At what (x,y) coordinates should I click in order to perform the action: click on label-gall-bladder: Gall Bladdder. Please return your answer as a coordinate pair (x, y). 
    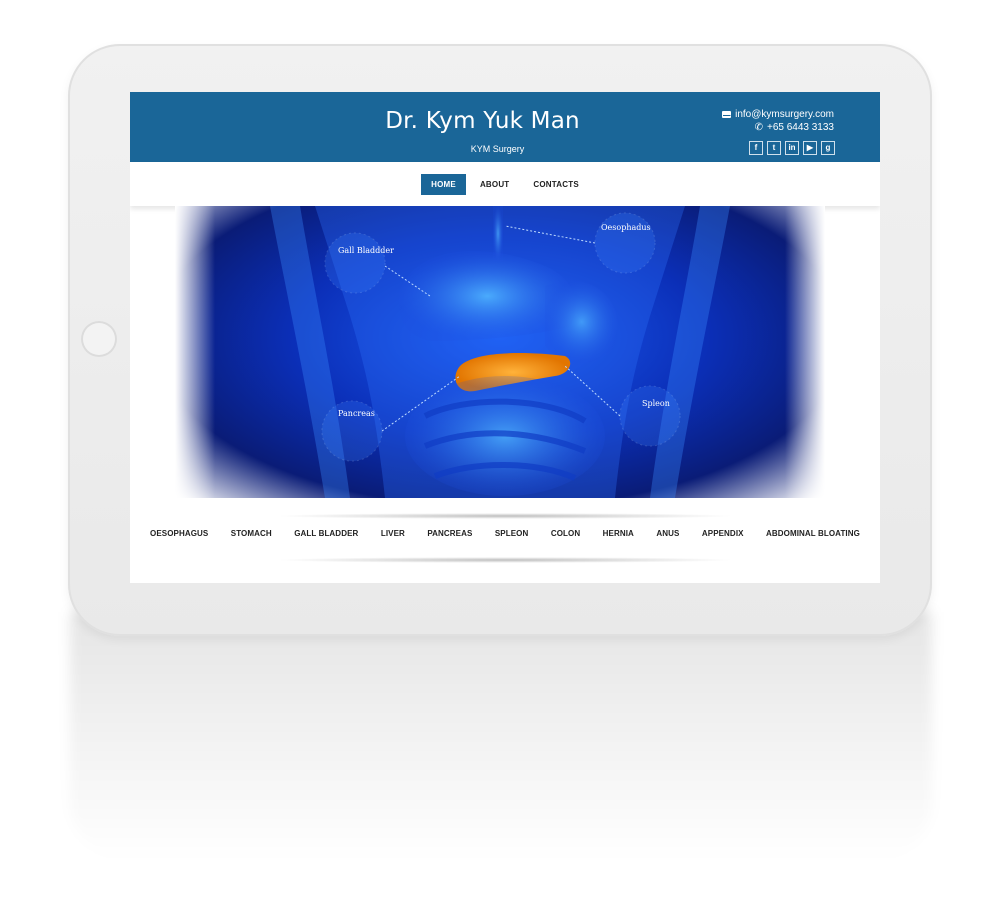
    Looking at the image, I should click on (366, 250).